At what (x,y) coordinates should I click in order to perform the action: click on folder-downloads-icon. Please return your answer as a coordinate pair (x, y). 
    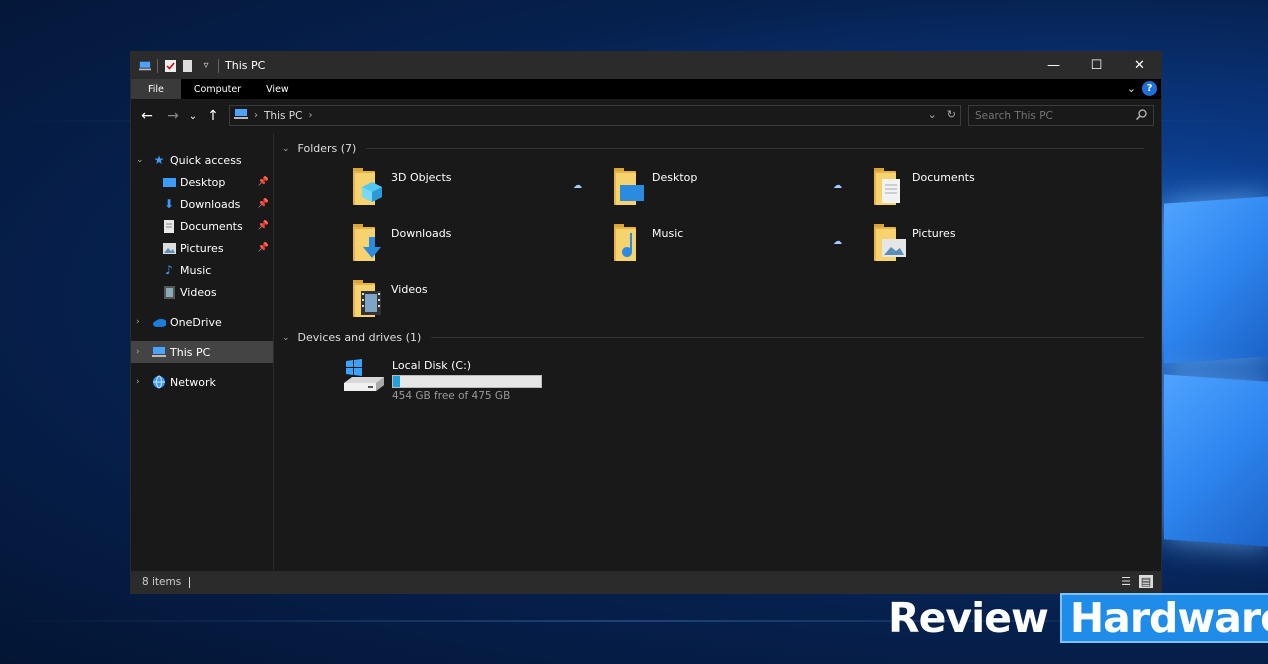
    Looking at the image, I should click on (368, 243).